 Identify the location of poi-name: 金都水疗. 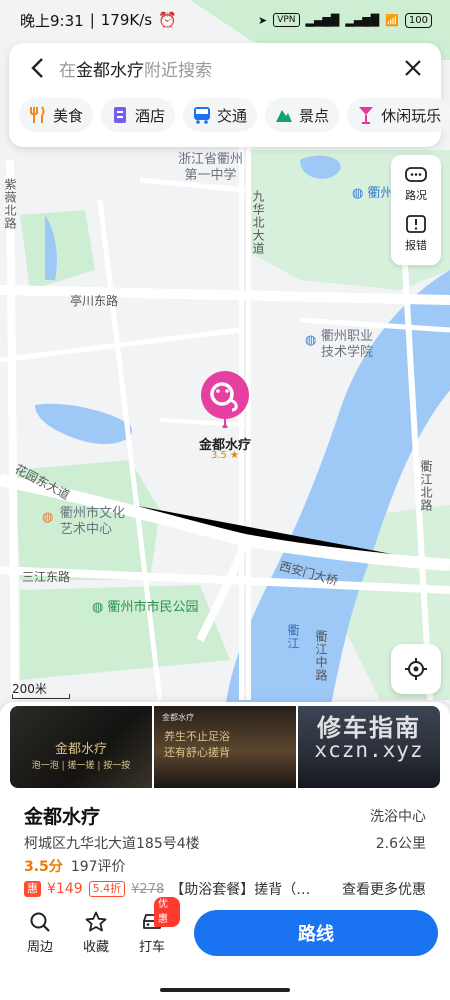
(62, 817).